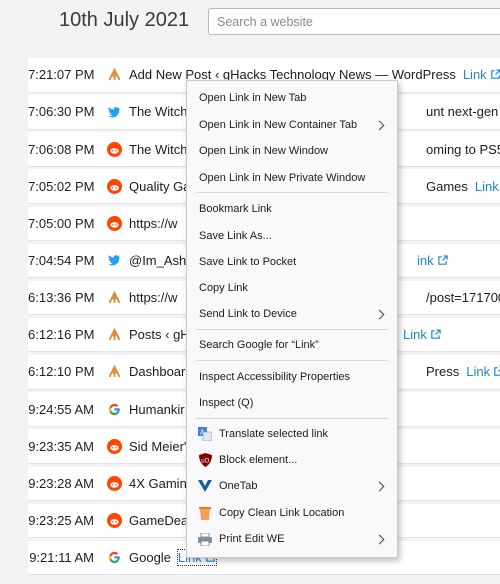  What do you see at coordinates (61, 75) in the screenshot?
I see `time-label: 7:21:07 PM` at bounding box center [61, 75].